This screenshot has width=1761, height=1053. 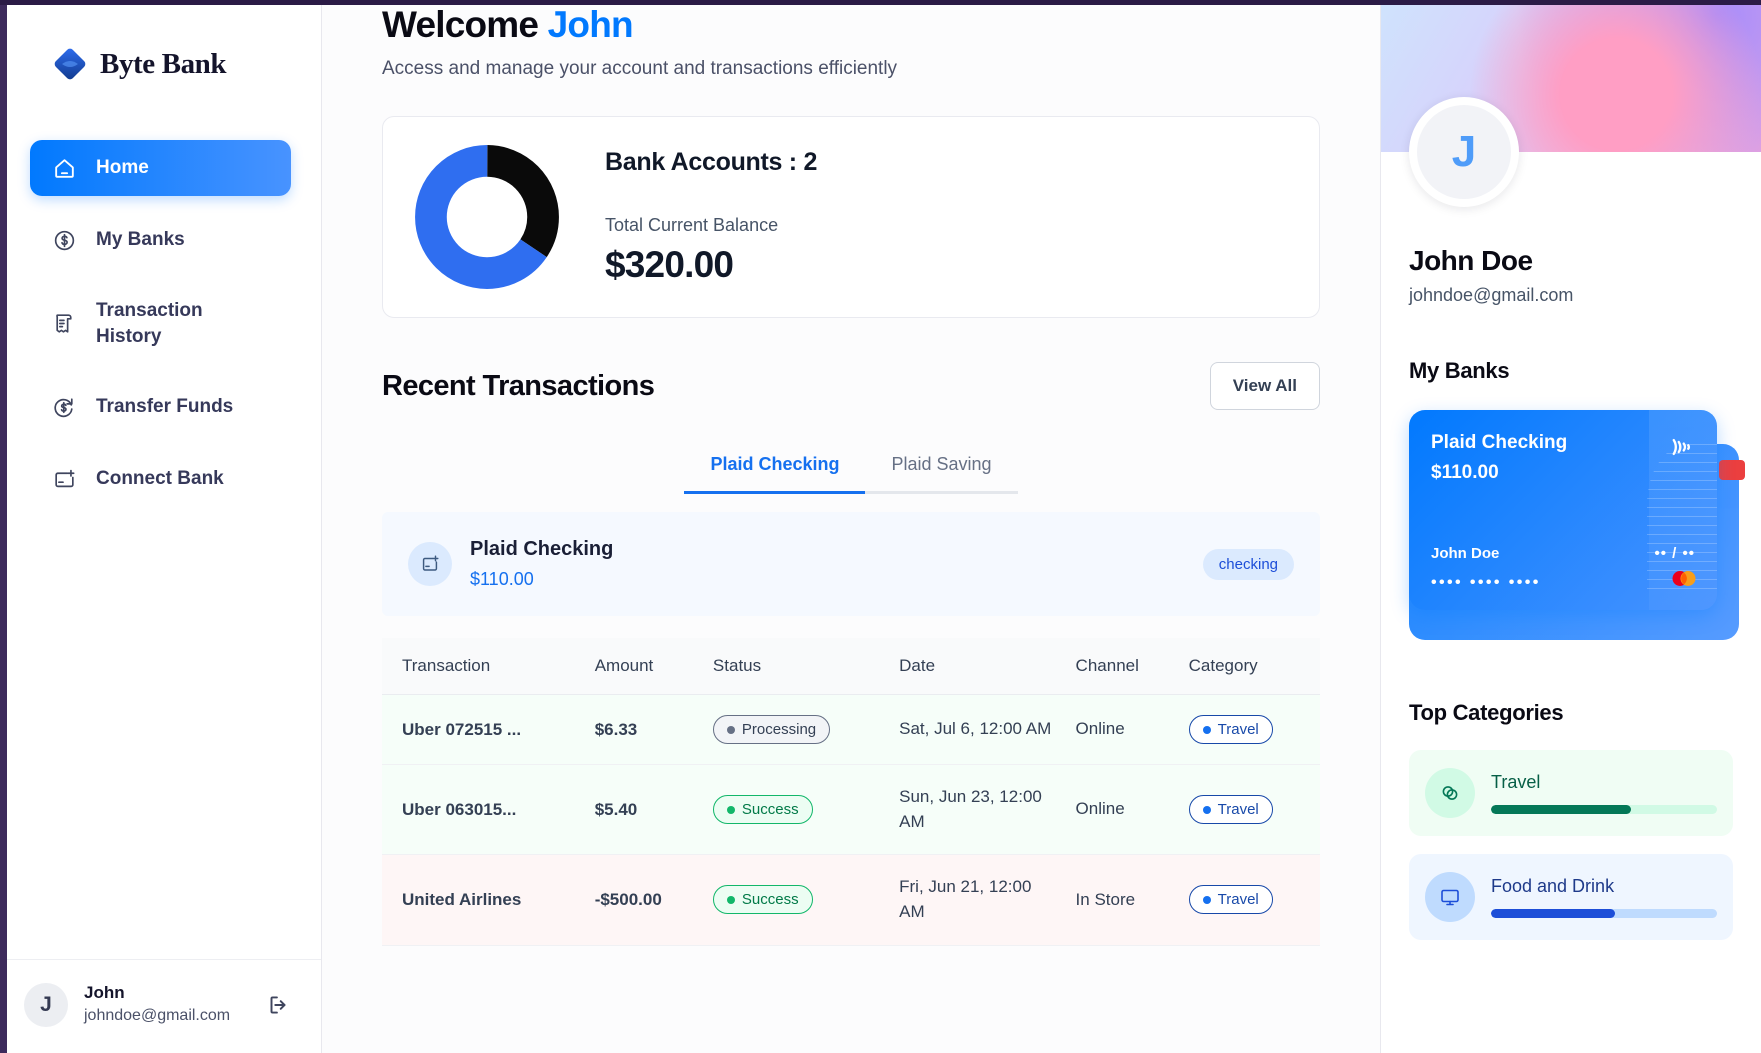 I want to click on view-all-button: View All, so click(x=1264, y=386).